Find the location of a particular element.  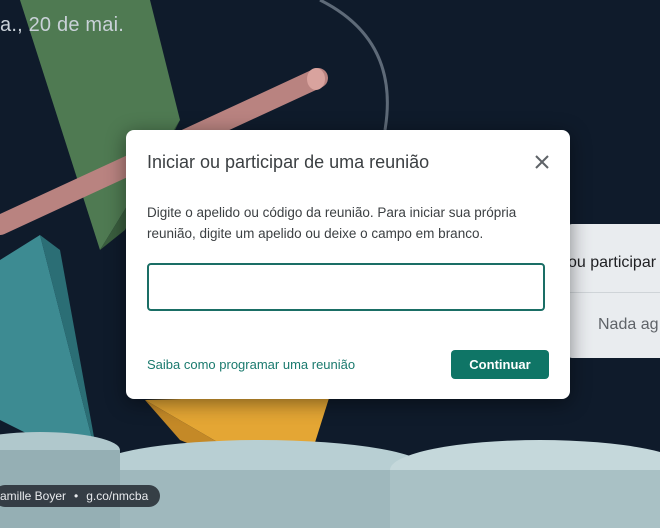

close-icon is located at coordinates (542, 162).